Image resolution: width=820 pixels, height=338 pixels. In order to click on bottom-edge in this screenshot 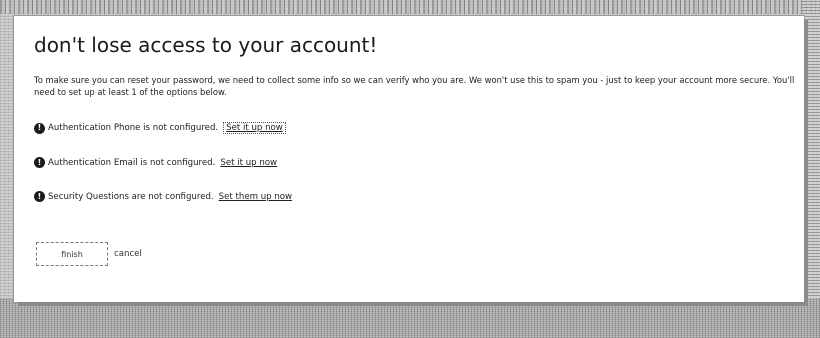, I will do `click(410, 318)`.